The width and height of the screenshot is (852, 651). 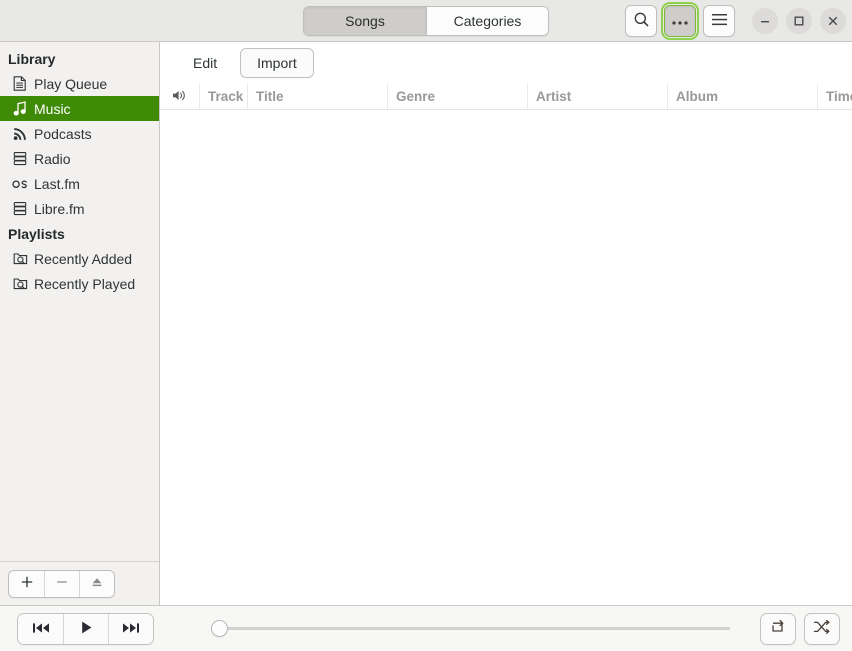 I want to click on eject-button, so click(x=96, y=583).